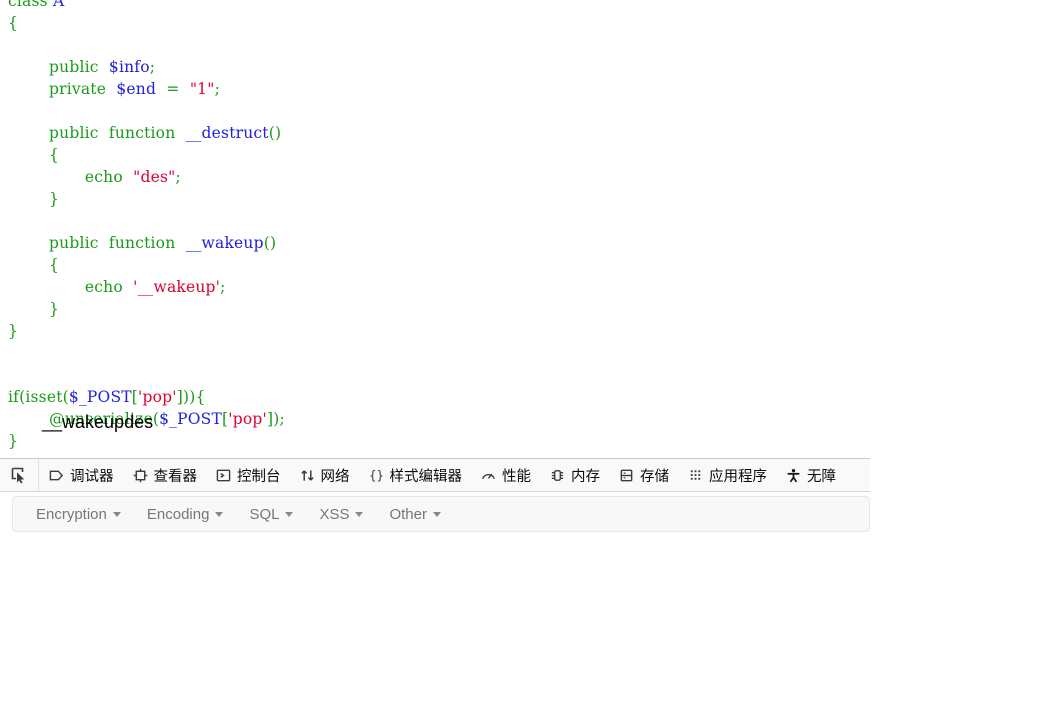  Describe the element at coordinates (738, 476) in the screenshot. I see `devtools-tab-label: 应用程序` at that location.